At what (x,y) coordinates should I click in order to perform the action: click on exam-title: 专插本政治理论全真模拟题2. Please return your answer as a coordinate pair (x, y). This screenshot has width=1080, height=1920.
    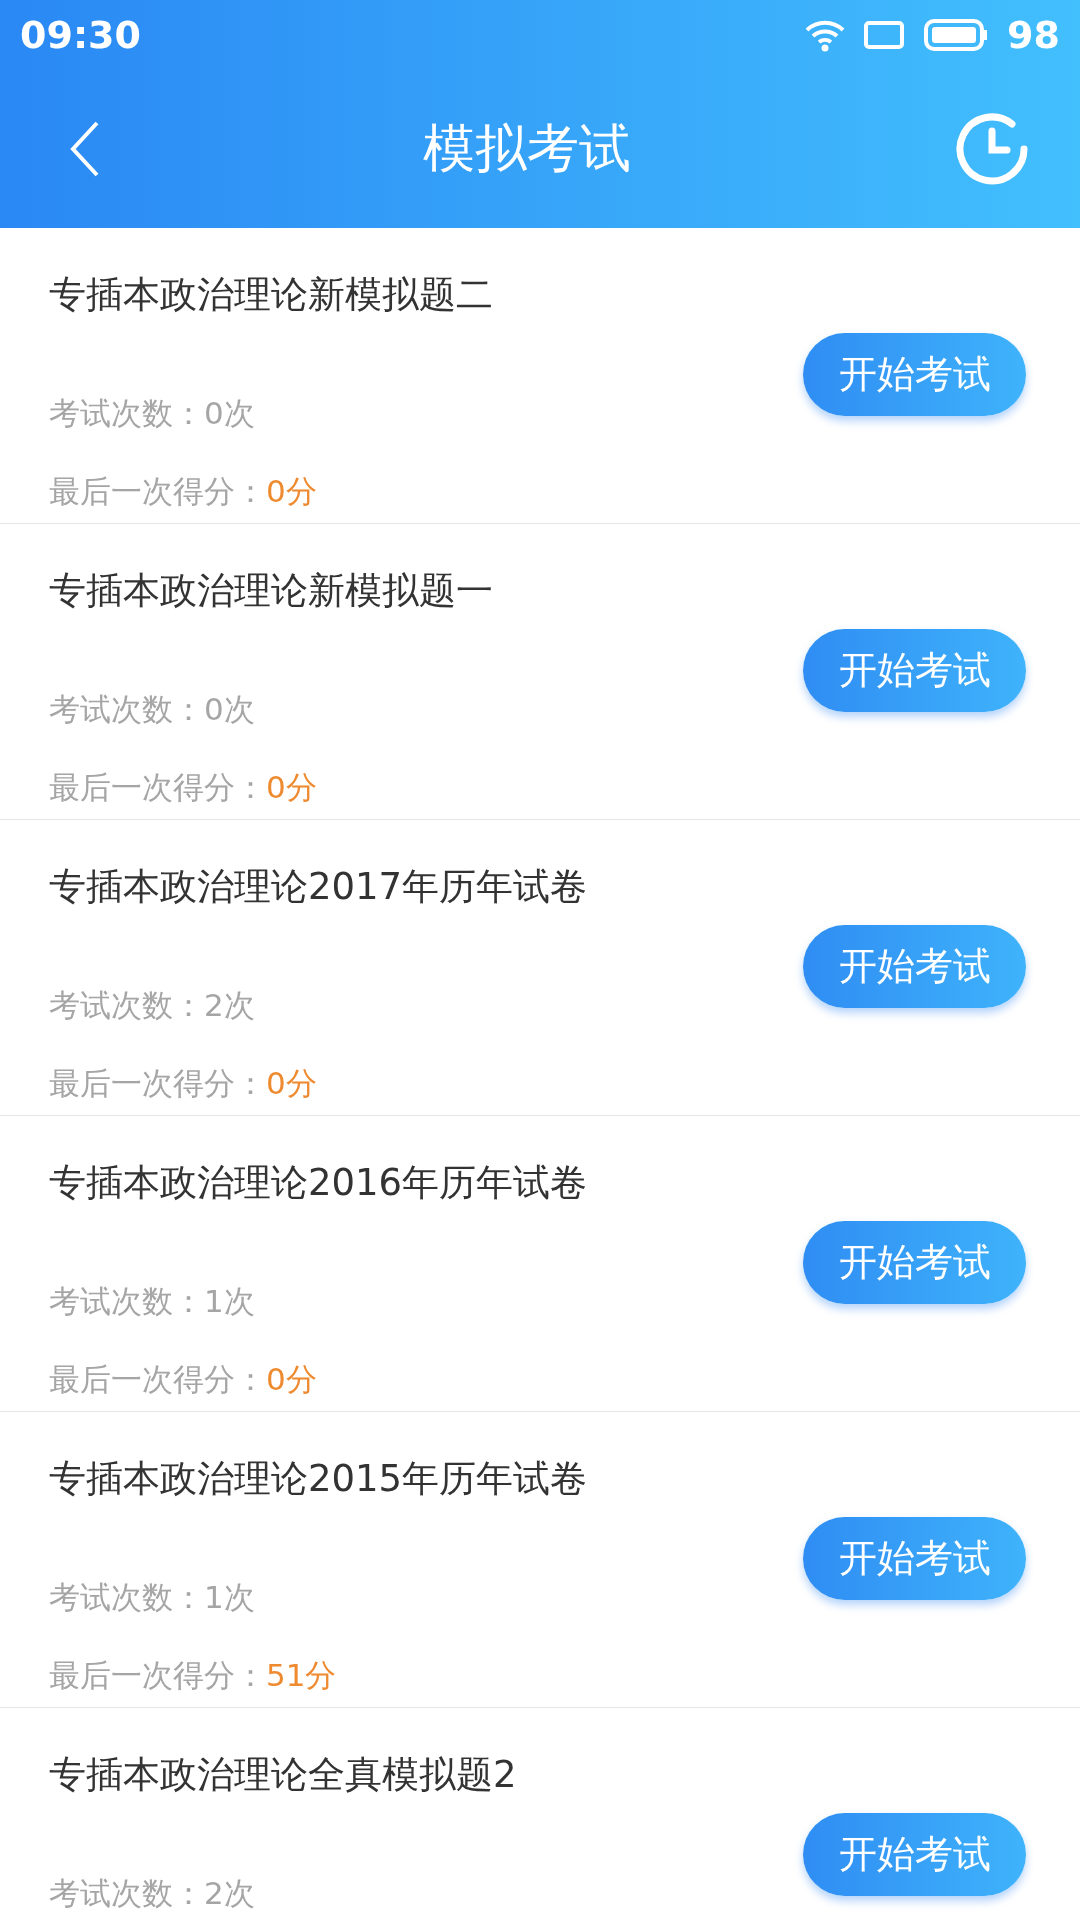
    Looking at the image, I should click on (283, 1775).